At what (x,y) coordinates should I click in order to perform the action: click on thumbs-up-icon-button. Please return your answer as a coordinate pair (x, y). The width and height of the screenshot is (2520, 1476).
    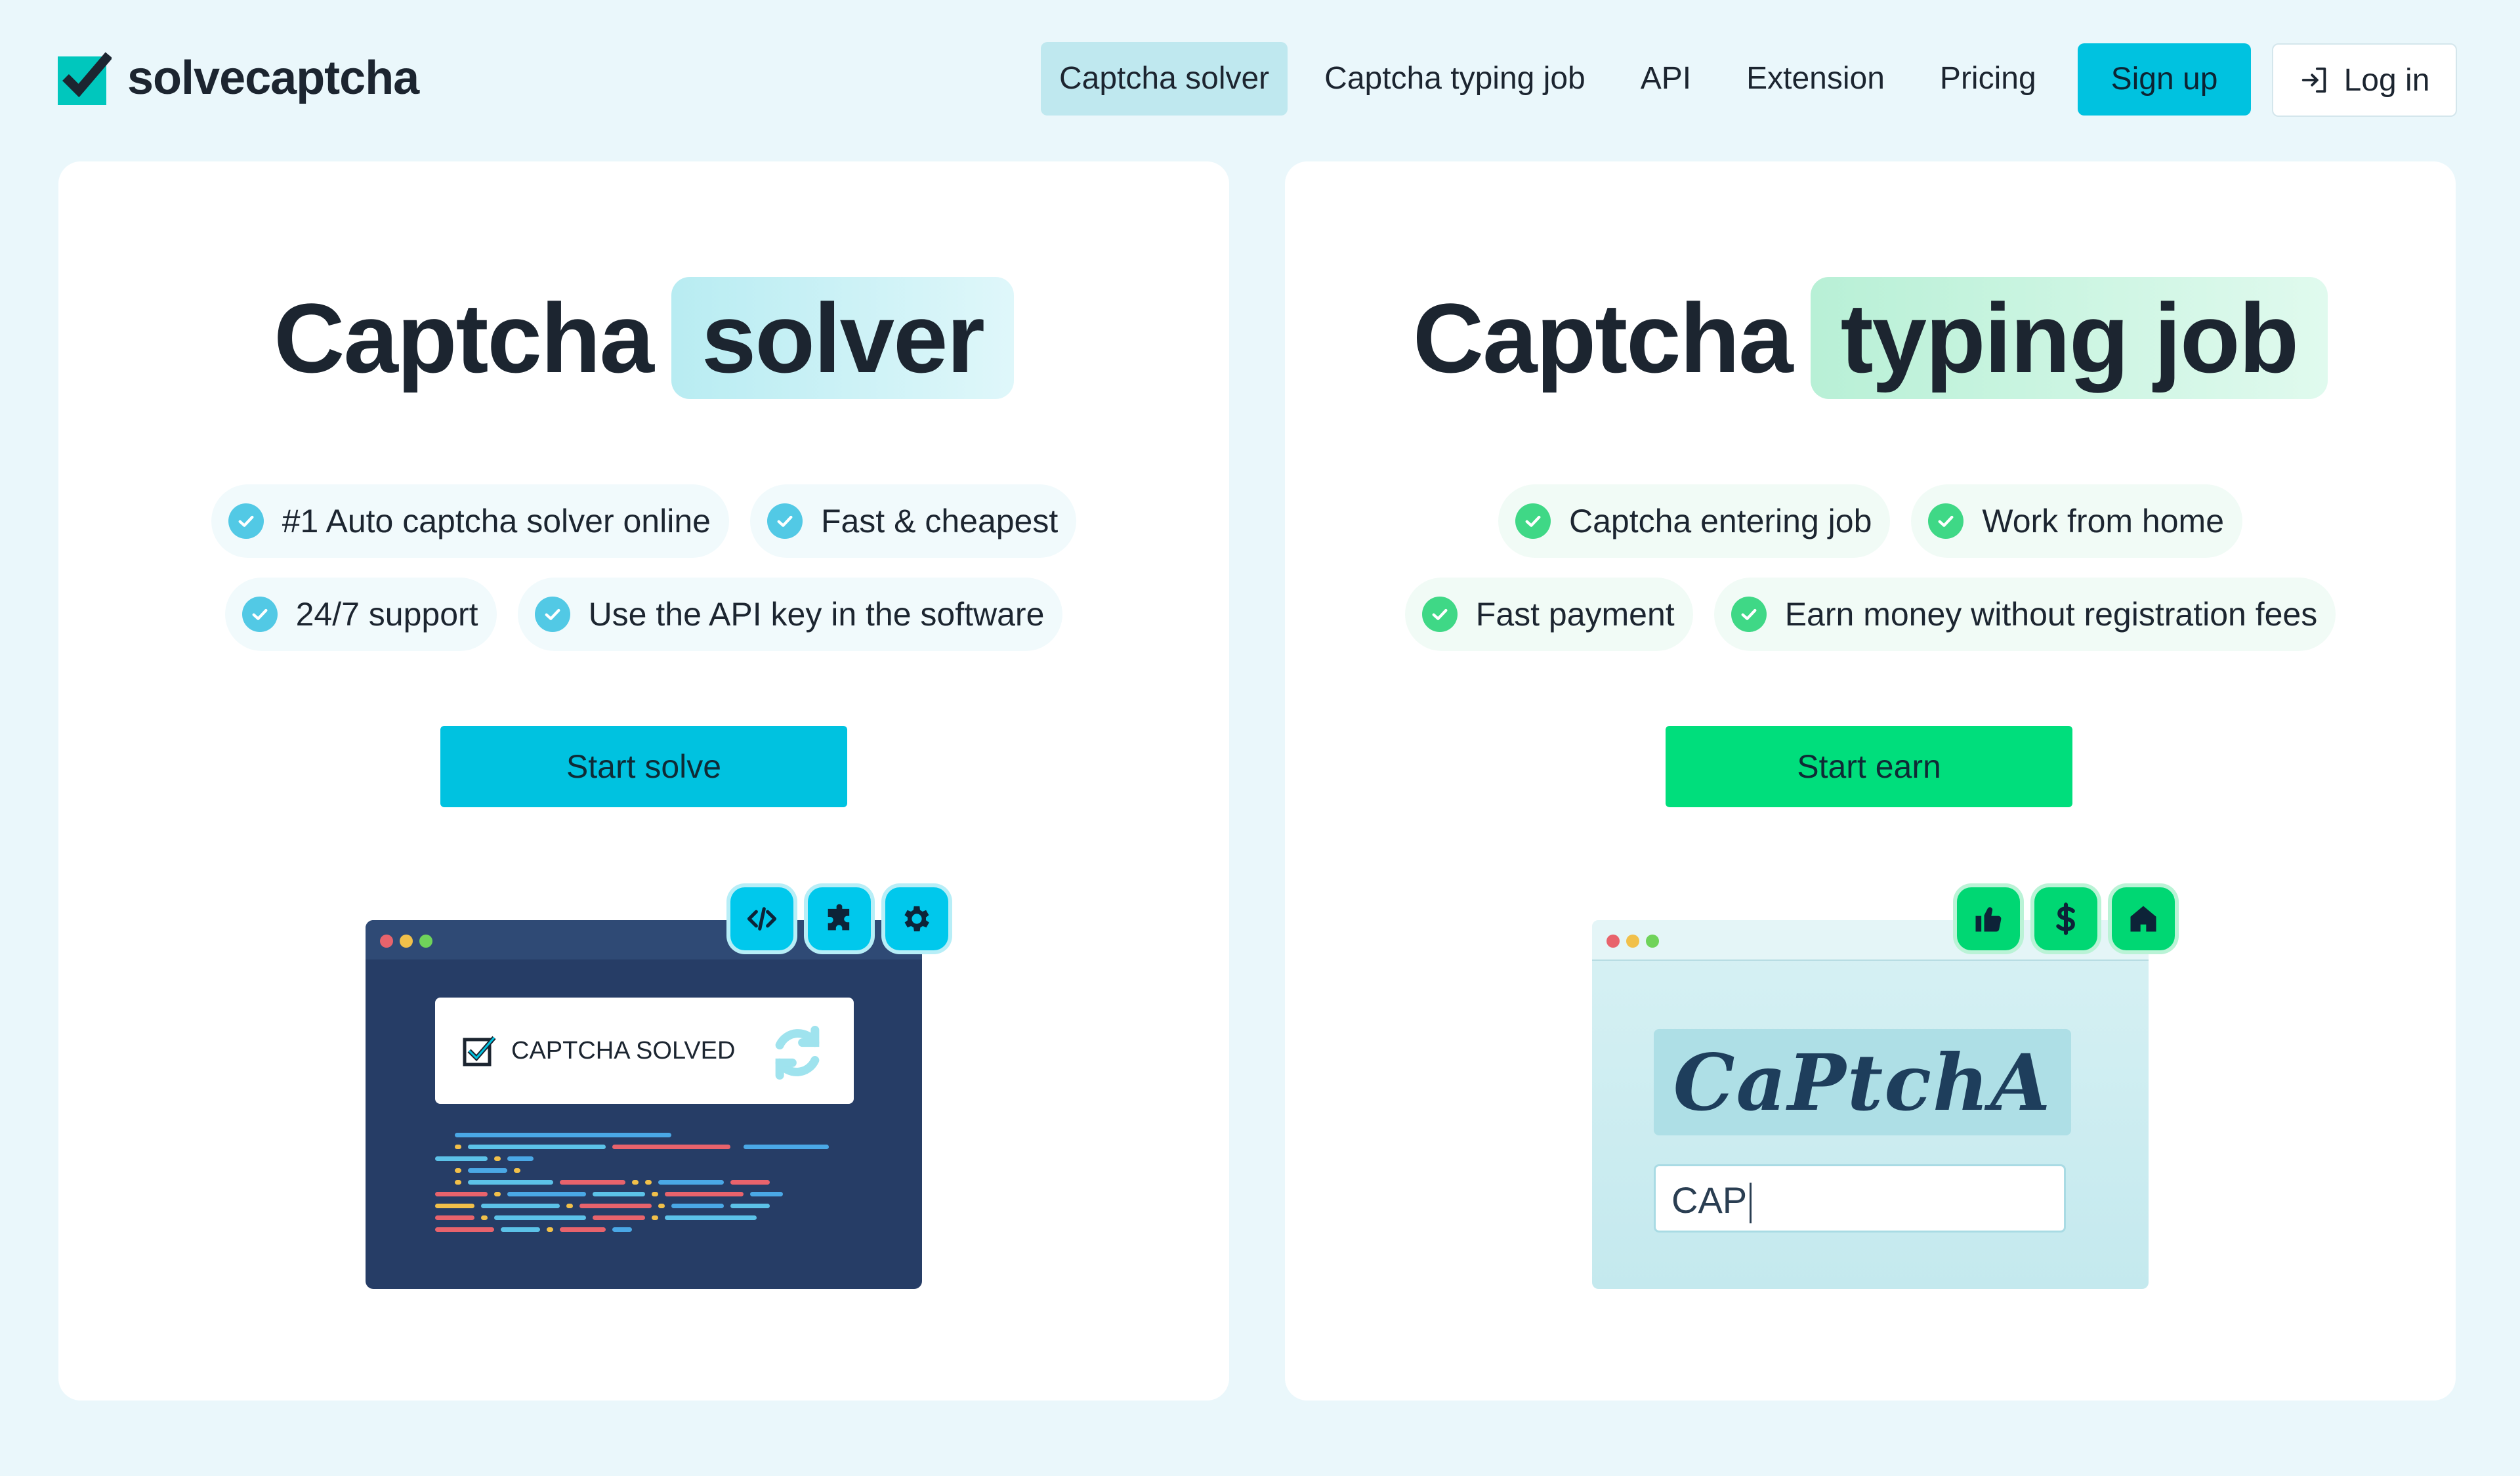
    Looking at the image, I should click on (1988, 918).